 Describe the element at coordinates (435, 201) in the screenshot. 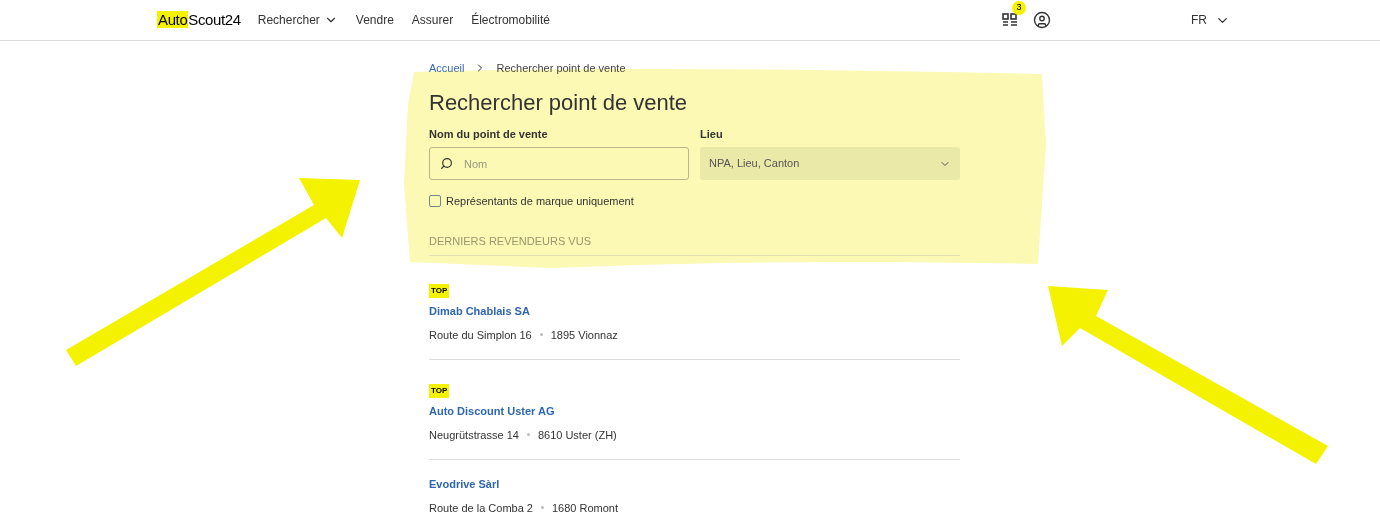

I see `checkbox` at that location.